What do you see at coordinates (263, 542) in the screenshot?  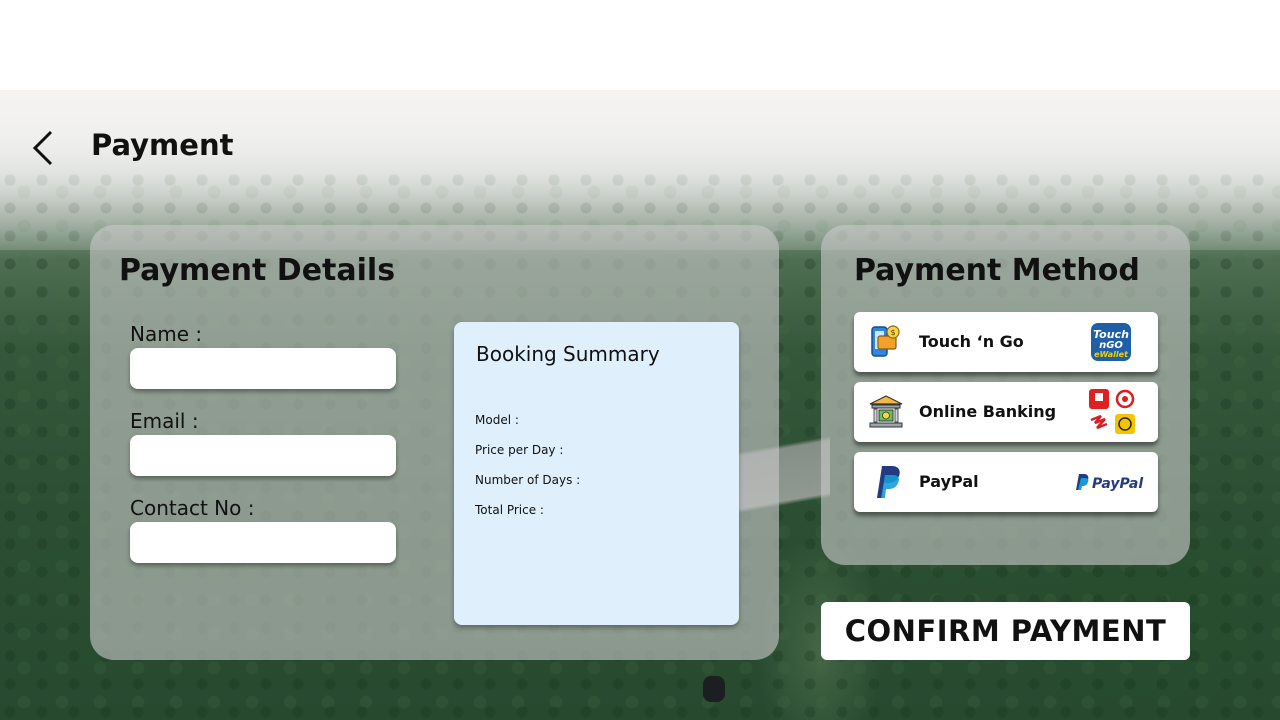 I see `contact-no-field` at bounding box center [263, 542].